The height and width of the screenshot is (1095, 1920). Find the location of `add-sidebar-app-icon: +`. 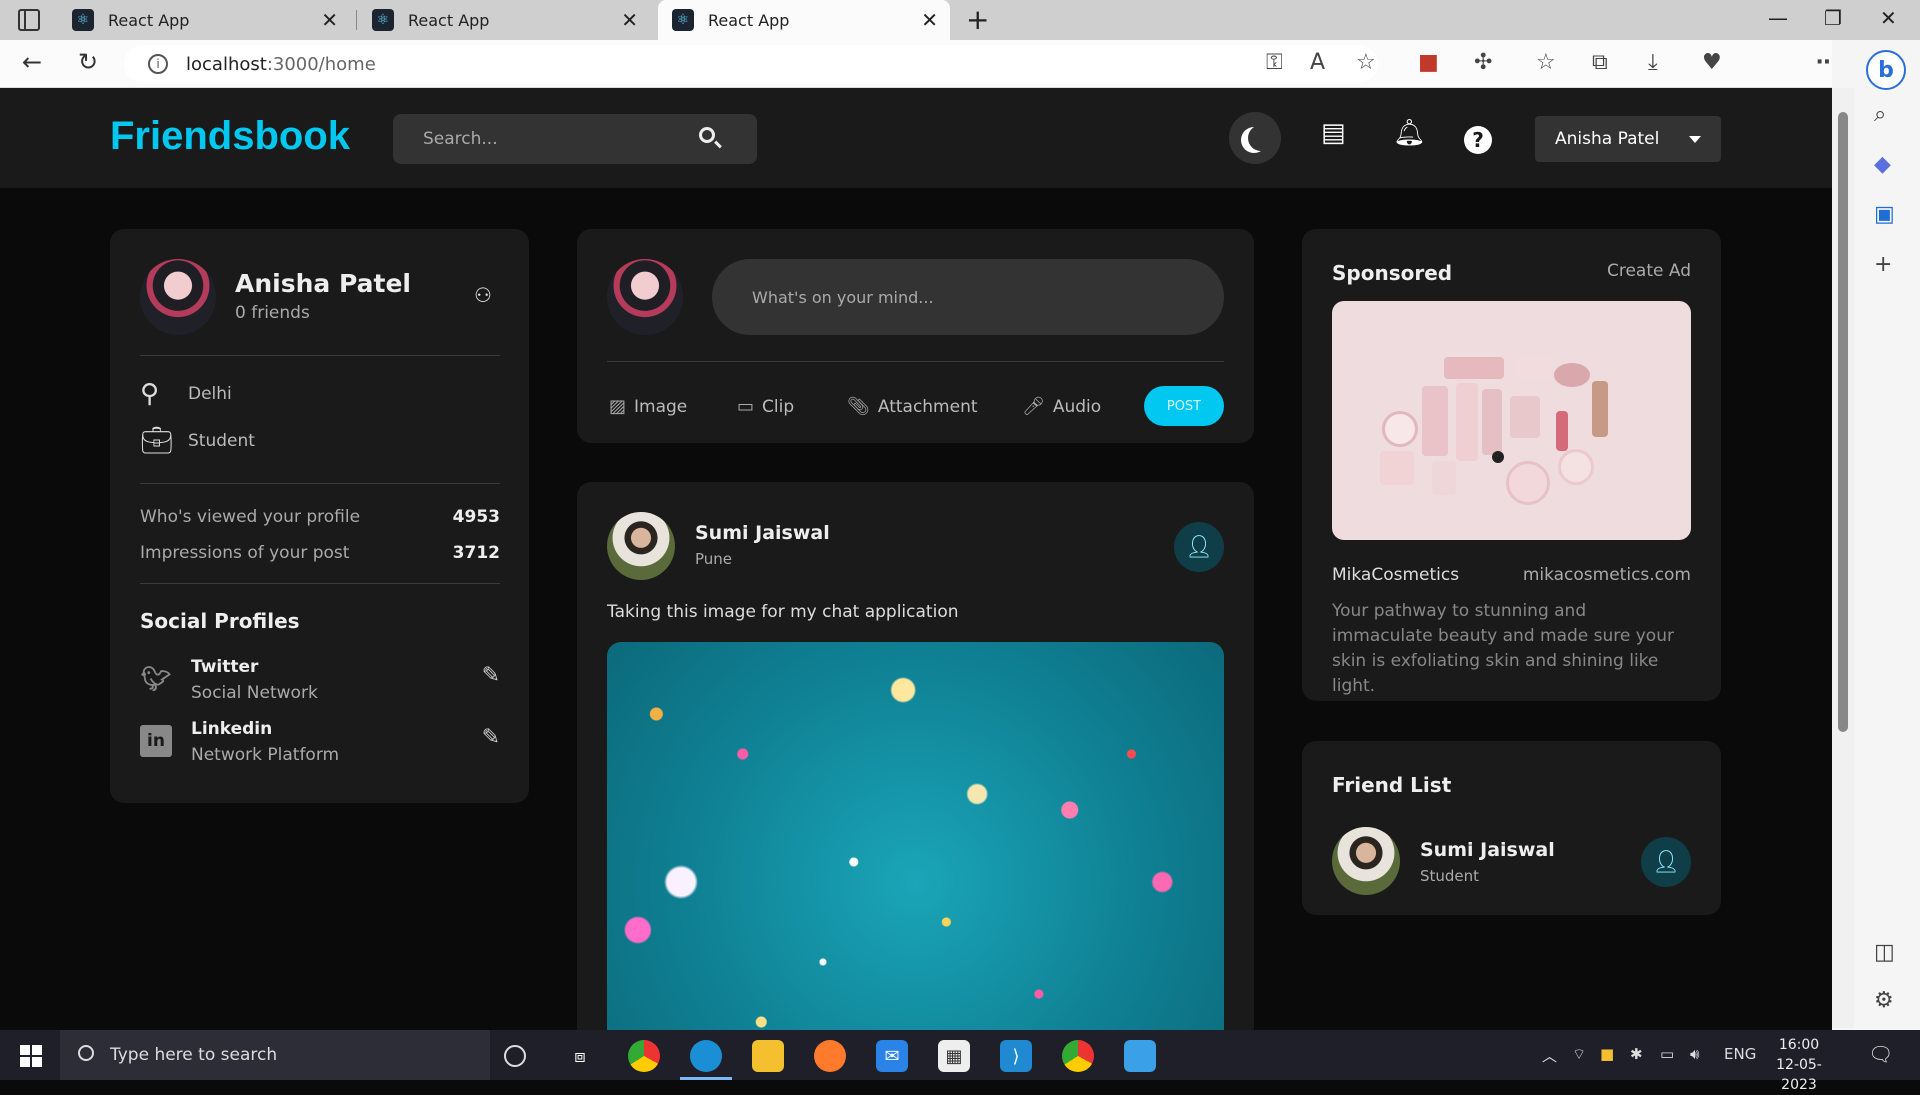

add-sidebar-app-icon: + is located at coordinates (1883, 264).